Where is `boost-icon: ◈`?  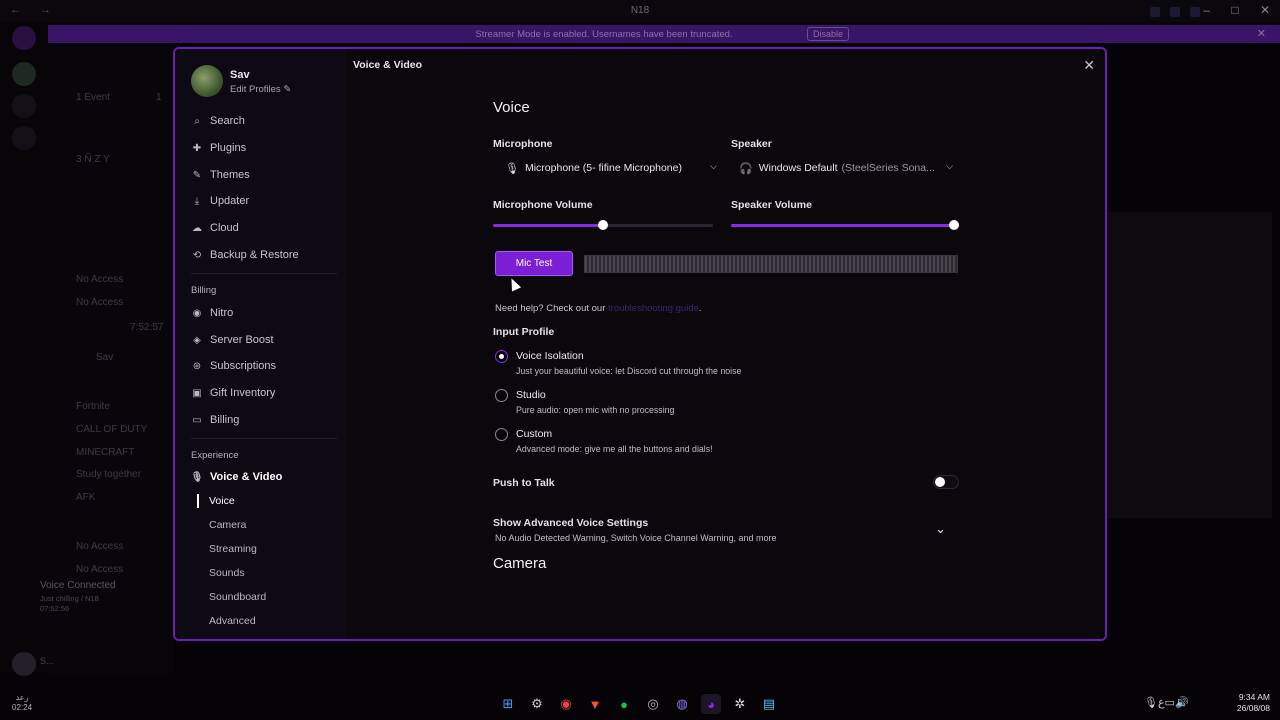 boost-icon: ◈ is located at coordinates (197, 340).